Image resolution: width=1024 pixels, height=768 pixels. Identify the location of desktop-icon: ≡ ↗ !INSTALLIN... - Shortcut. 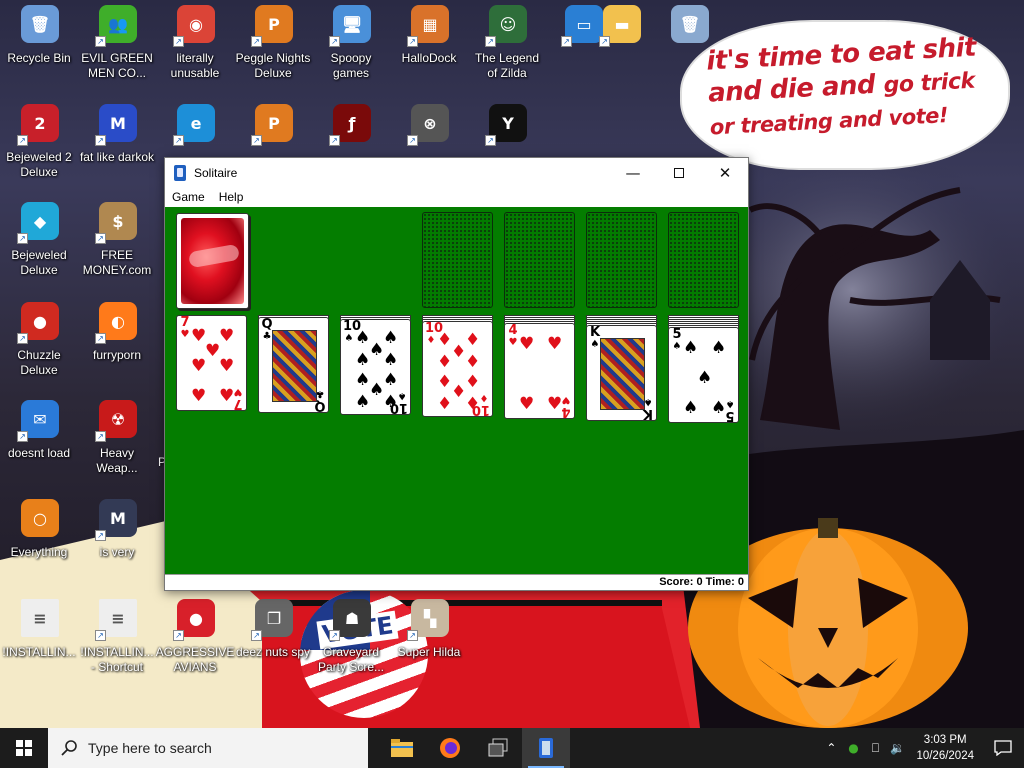
(117, 636).